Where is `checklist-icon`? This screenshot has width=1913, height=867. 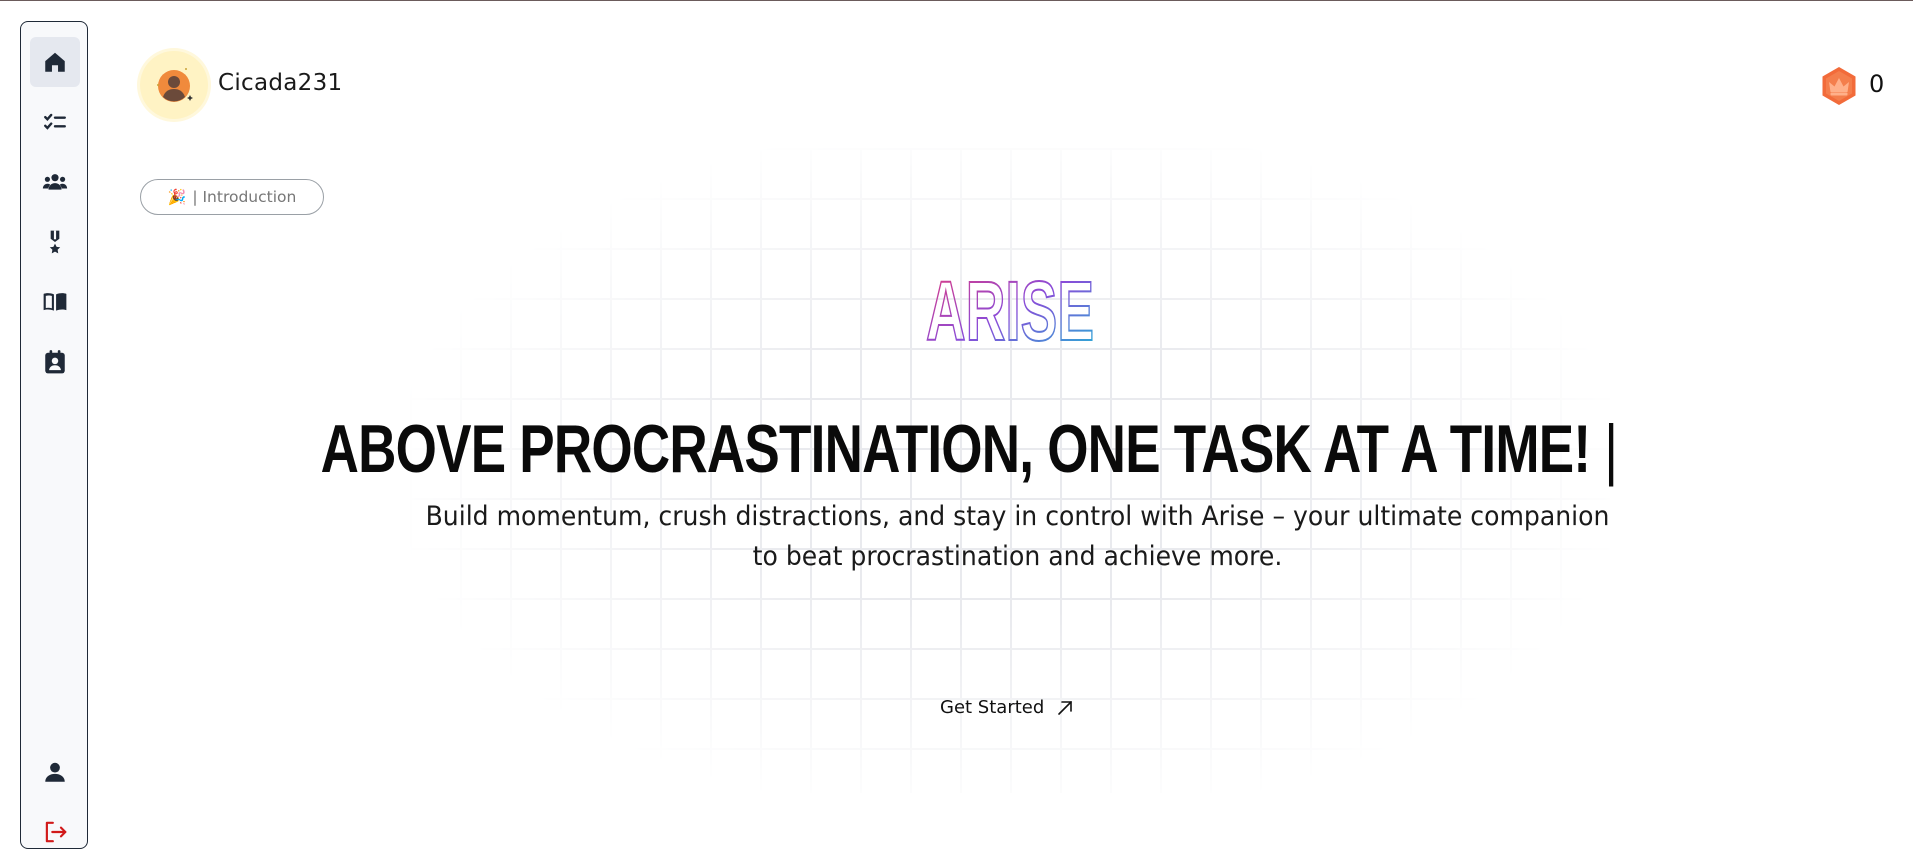
checklist-icon is located at coordinates (55, 121).